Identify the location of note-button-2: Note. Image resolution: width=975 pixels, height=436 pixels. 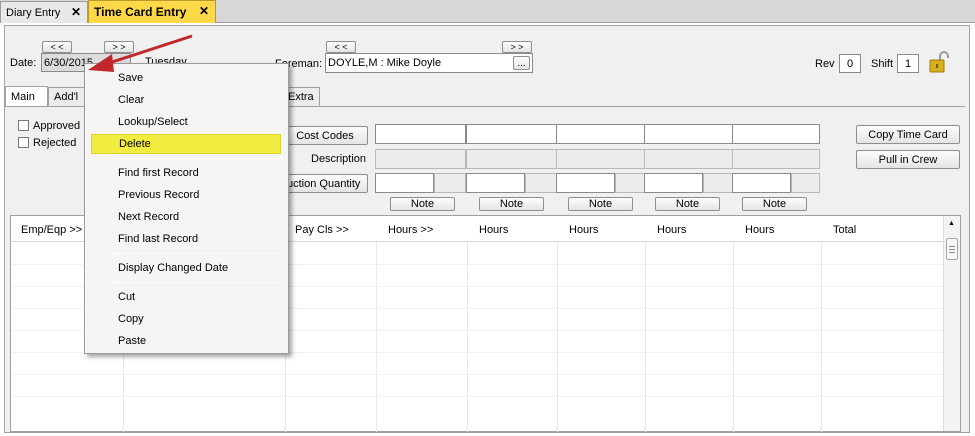
(511, 204).